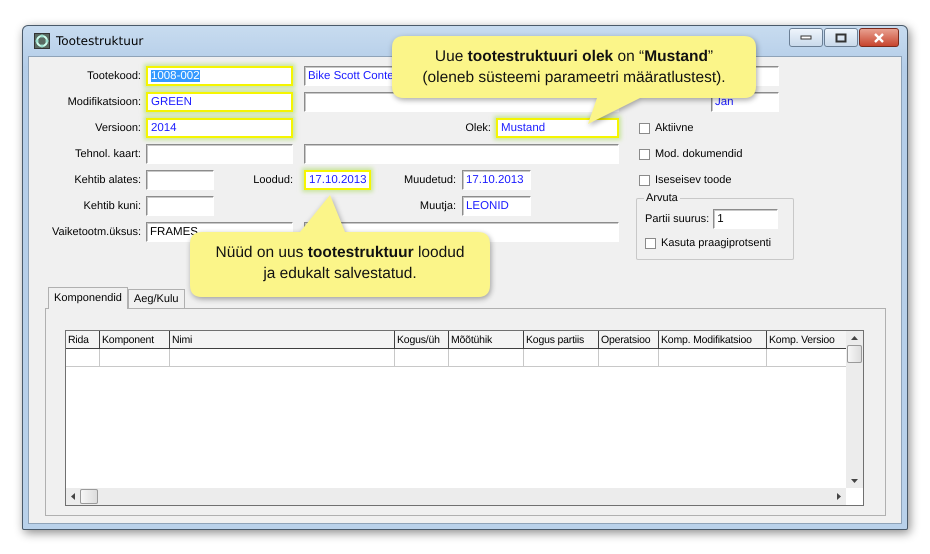 This screenshot has height=554, width=930. Describe the element at coordinates (272, 180) in the screenshot. I see `field-label: Loodud:` at that location.